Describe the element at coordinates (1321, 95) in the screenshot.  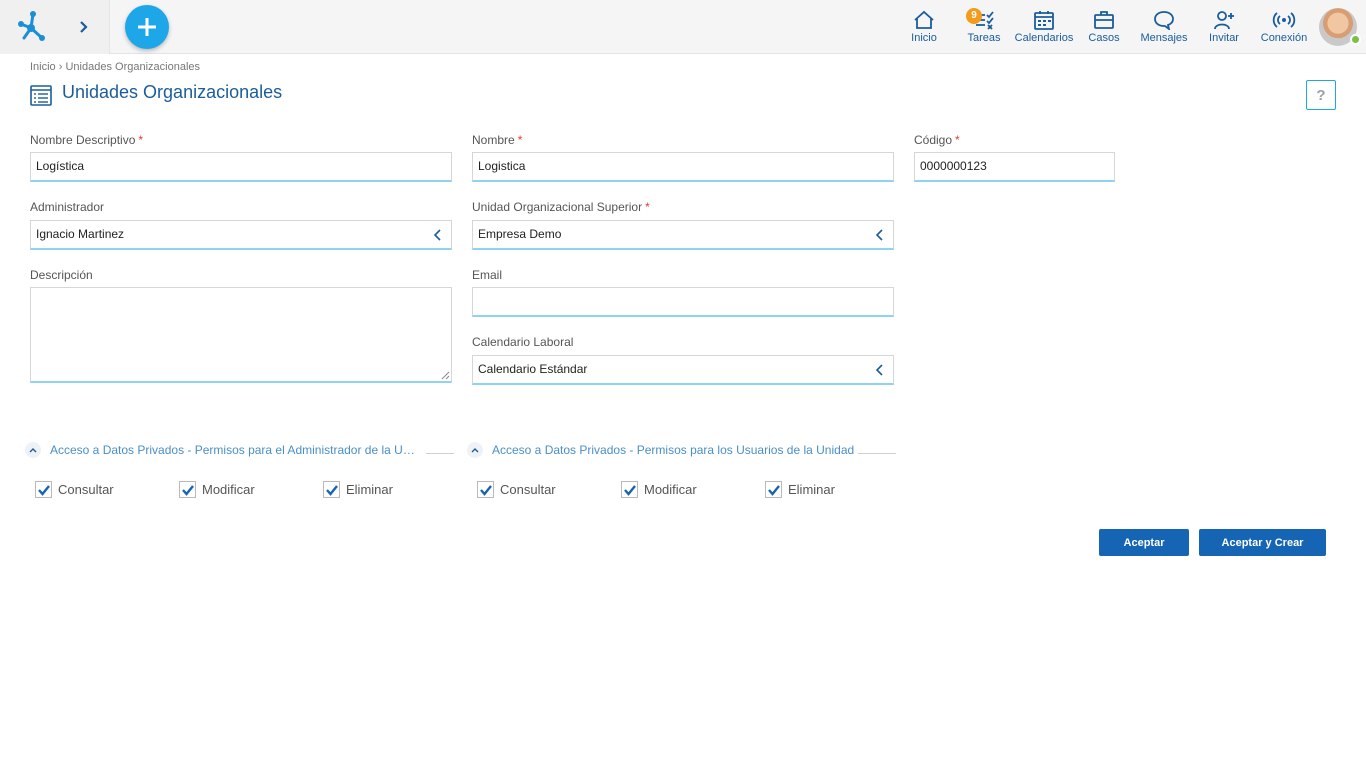
I see `help-button: ?` at that location.